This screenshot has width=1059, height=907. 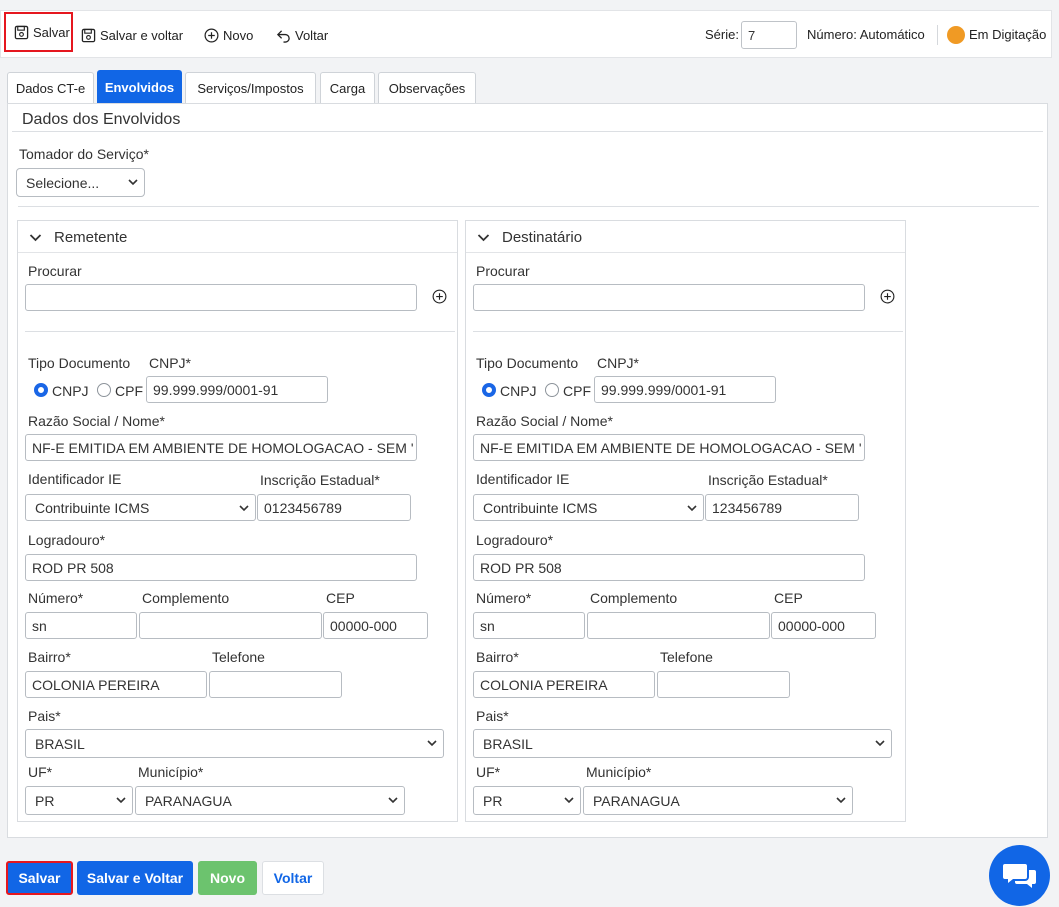 I want to click on footer-save-label: Salvar, so click(x=39, y=878).